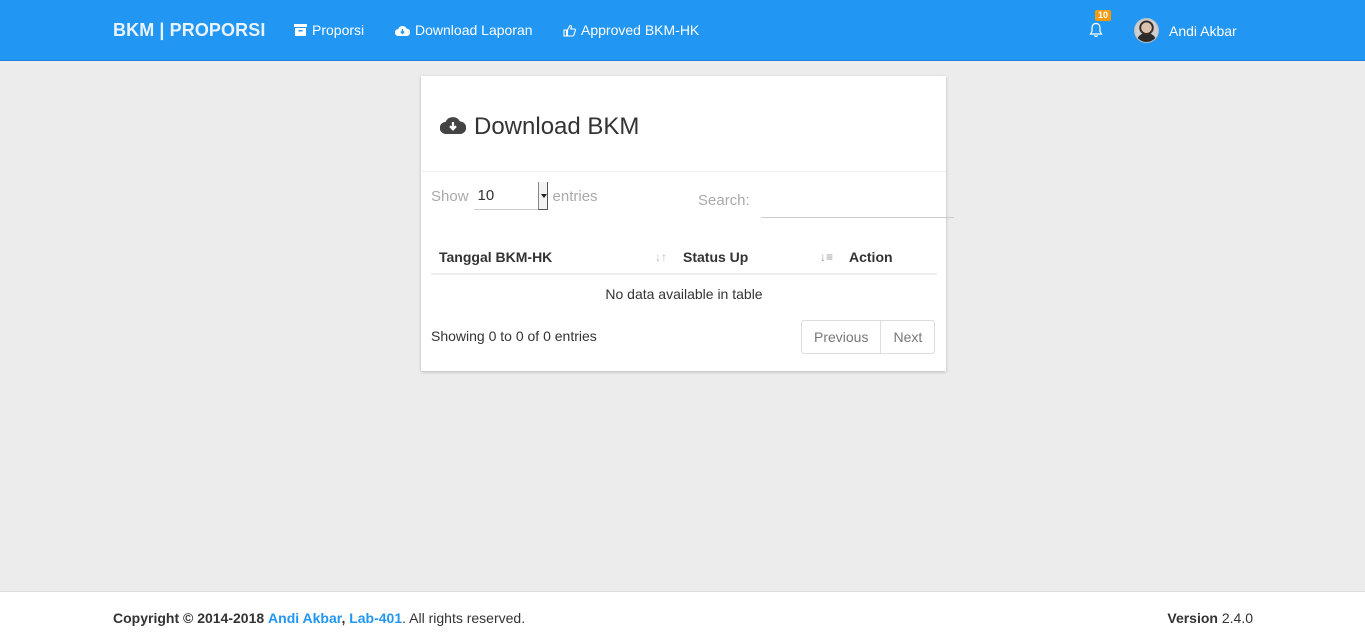 The height and width of the screenshot is (643, 1365). Describe the element at coordinates (189, 30) in the screenshot. I see `brand-title: BKM | PROPORSI` at that location.